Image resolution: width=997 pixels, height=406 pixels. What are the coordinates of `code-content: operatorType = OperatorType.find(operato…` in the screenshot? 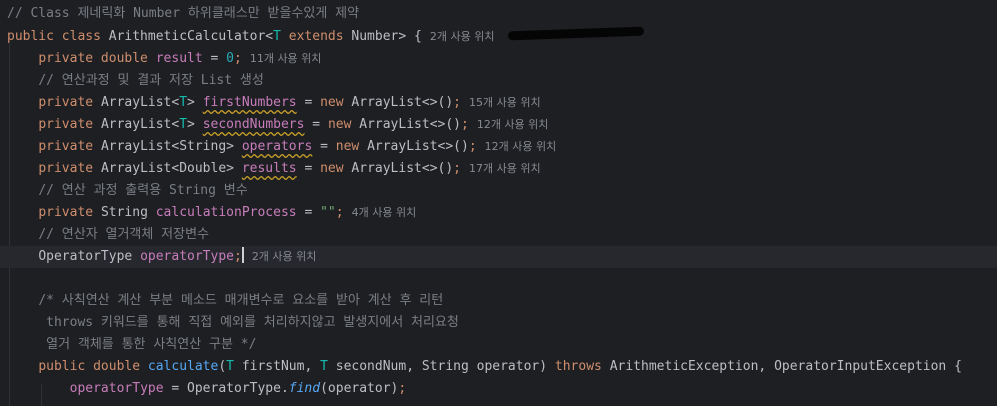 It's located at (238, 388).